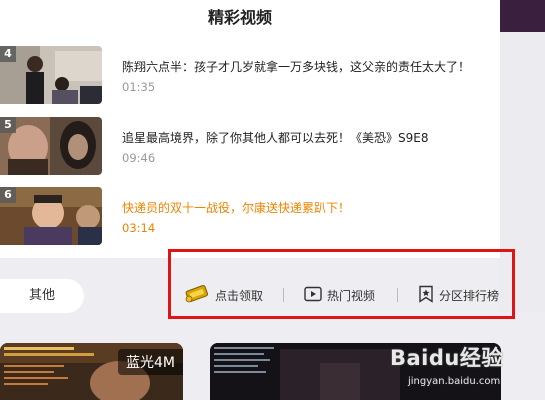 The width and height of the screenshot is (545, 400). I want to click on video-title: 追星最高境界，除了你其他人都可以去死！《美恐》S9E8, so click(275, 137).